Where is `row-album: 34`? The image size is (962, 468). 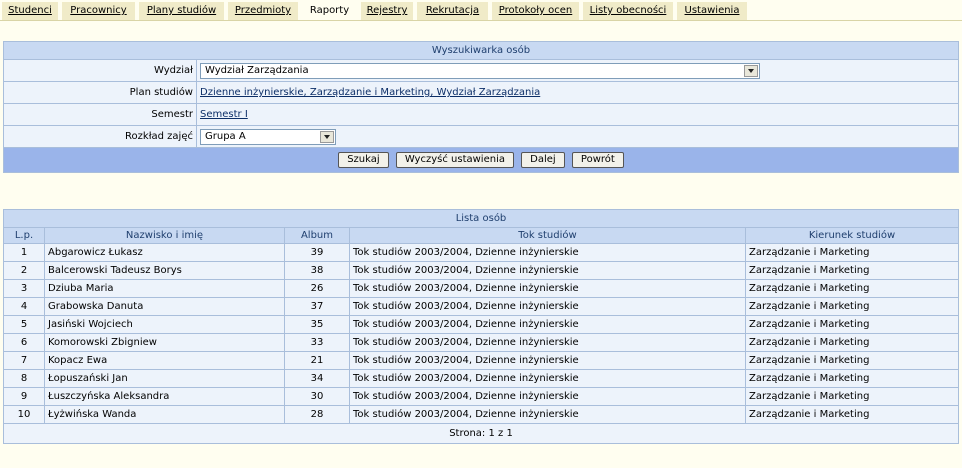 row-album: 34 is located at coordinates (317, 378).